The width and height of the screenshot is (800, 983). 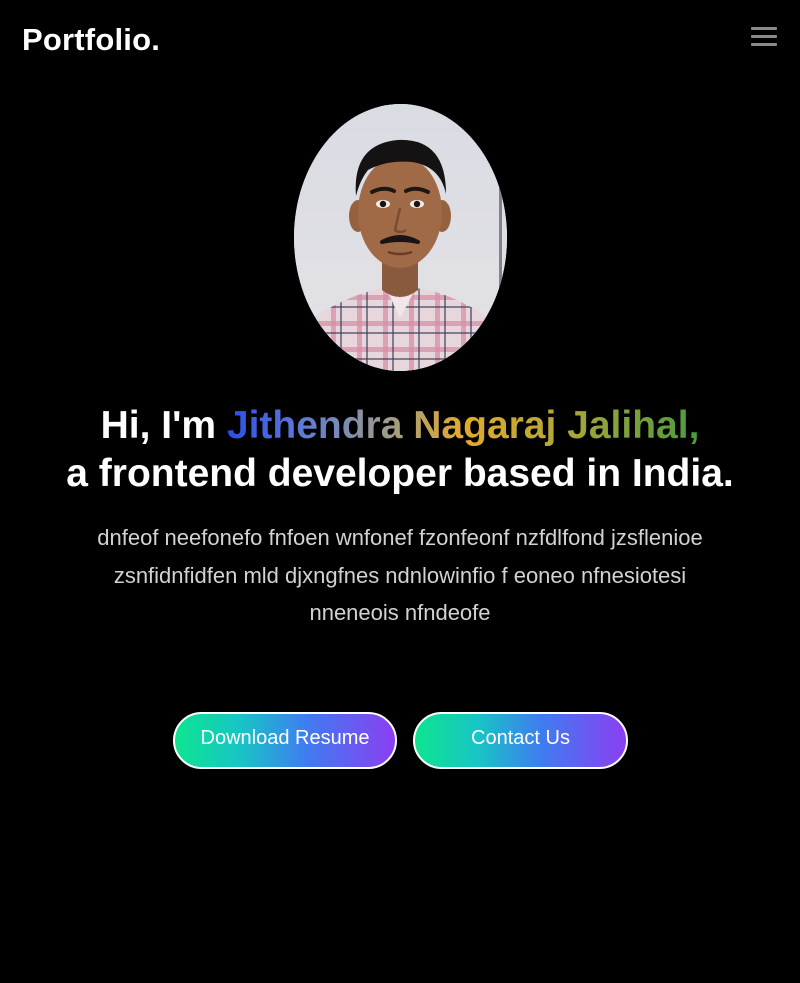 What do you see at coordinates (158, 425) in the screenshot?
I see `greeting-text: Hi, I'm` at bounding box center [158, 425].